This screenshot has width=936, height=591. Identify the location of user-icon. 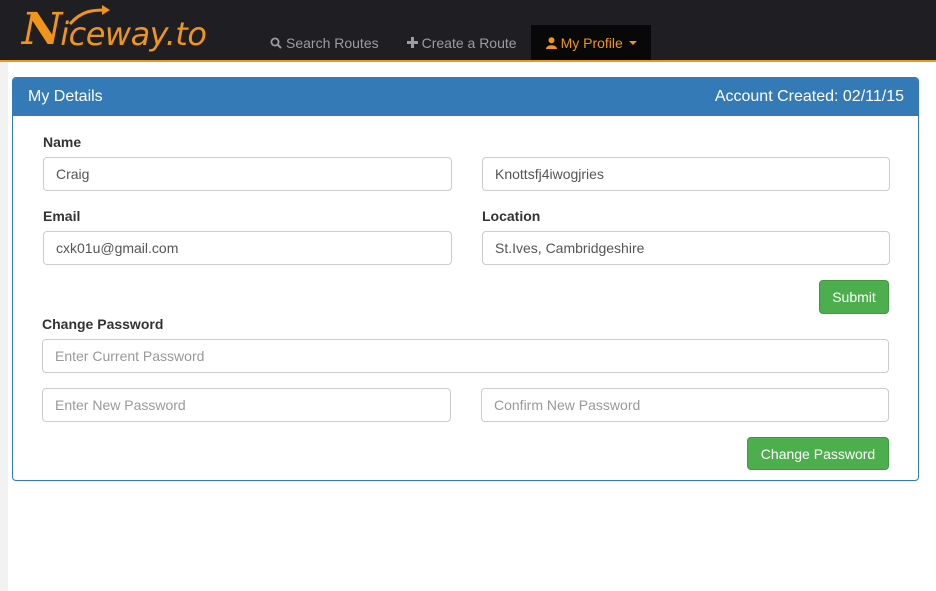
(551, 42).